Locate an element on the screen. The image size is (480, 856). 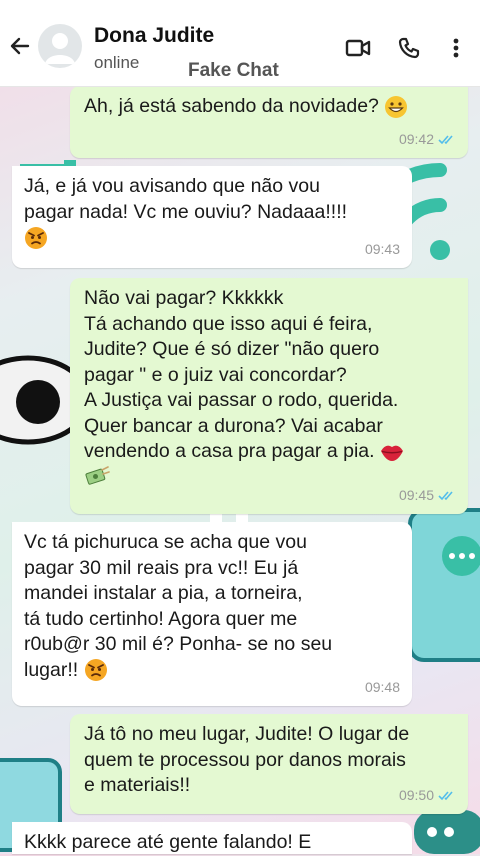
contact-name: Dona Judite is located at coordinates (154, 36).